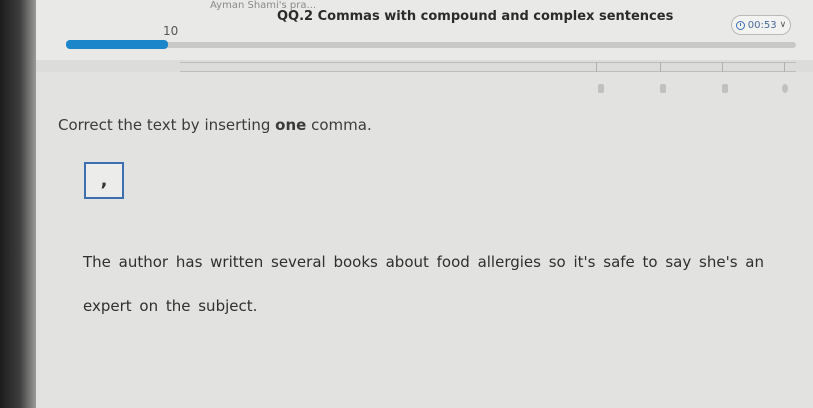  What do you see at coordinates (167, 125) in the screenshot?
I see `instruction-prefix: Correct the text by inserting` at bounding box center [167, 125].